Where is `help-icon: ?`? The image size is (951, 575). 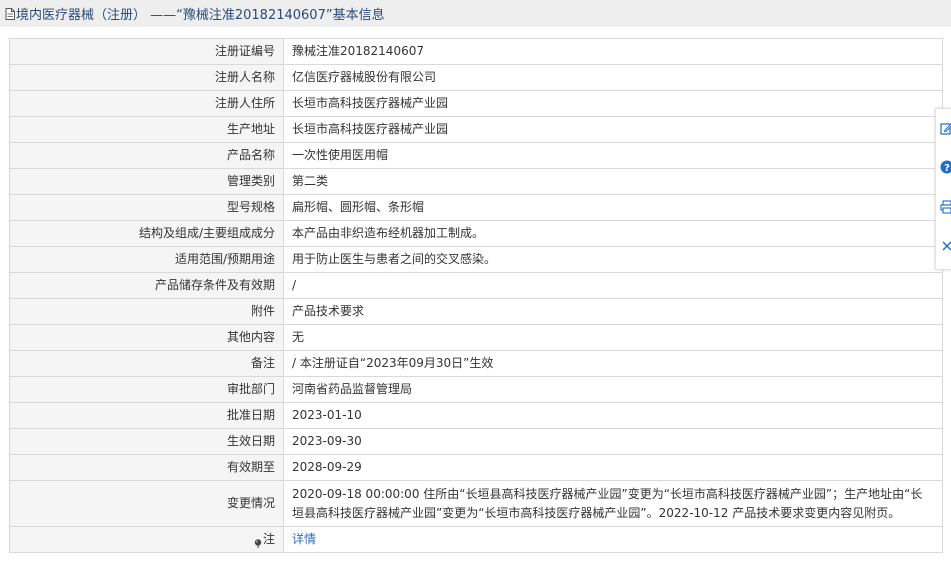 help-icon: ? is located at coordinates (945, 167).